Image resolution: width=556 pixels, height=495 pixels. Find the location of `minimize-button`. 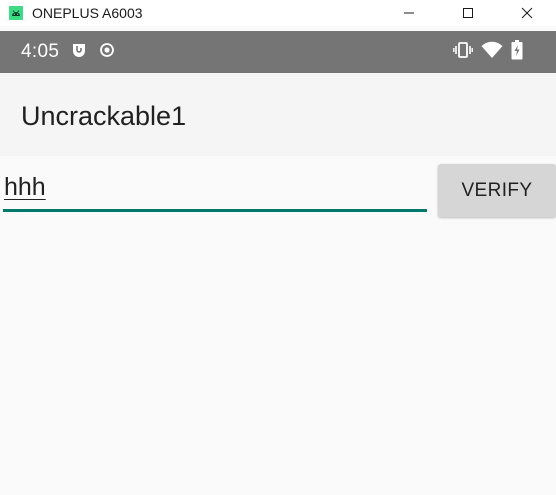

minimize-button is located at coordinates (408, 13).